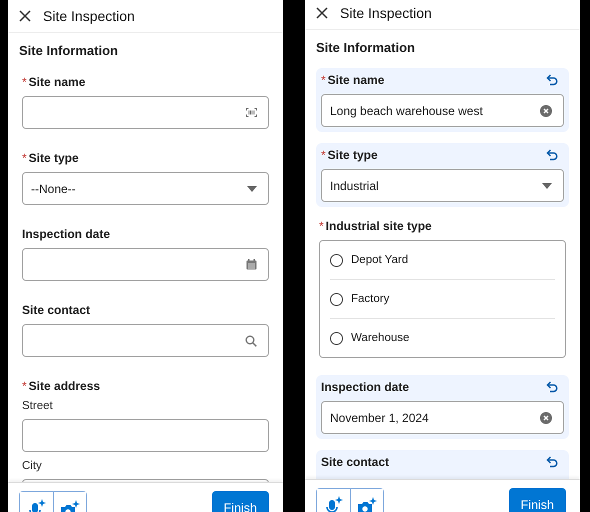 The width and height of the screenshot is (590, 512). What do you see at coordinates (145, 340) in the screenshot?
I see `search-field` at bounding box center [145, 340].